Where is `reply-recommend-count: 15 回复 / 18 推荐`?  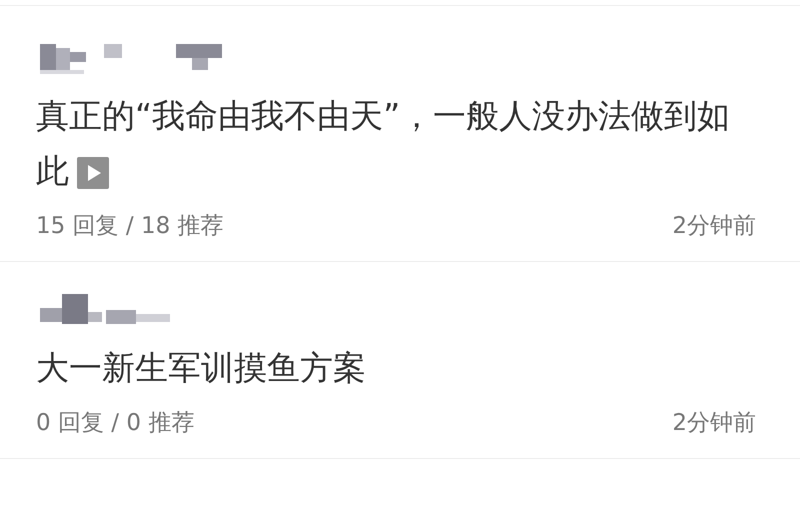 reply-recommend-count: 15 回复 / 18 推荐 is located at coordinates (130, 226).